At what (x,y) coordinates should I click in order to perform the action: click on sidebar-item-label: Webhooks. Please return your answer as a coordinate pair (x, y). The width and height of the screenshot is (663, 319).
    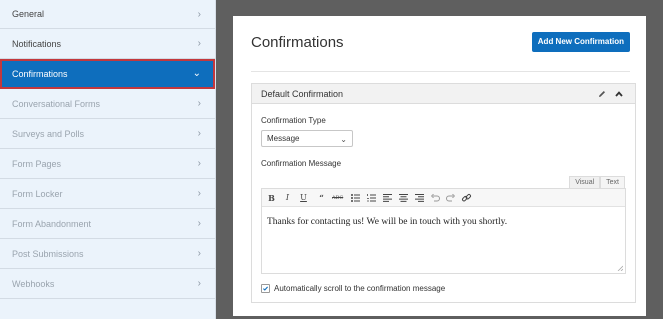
    Looking at the image, I should click on (33, 284).